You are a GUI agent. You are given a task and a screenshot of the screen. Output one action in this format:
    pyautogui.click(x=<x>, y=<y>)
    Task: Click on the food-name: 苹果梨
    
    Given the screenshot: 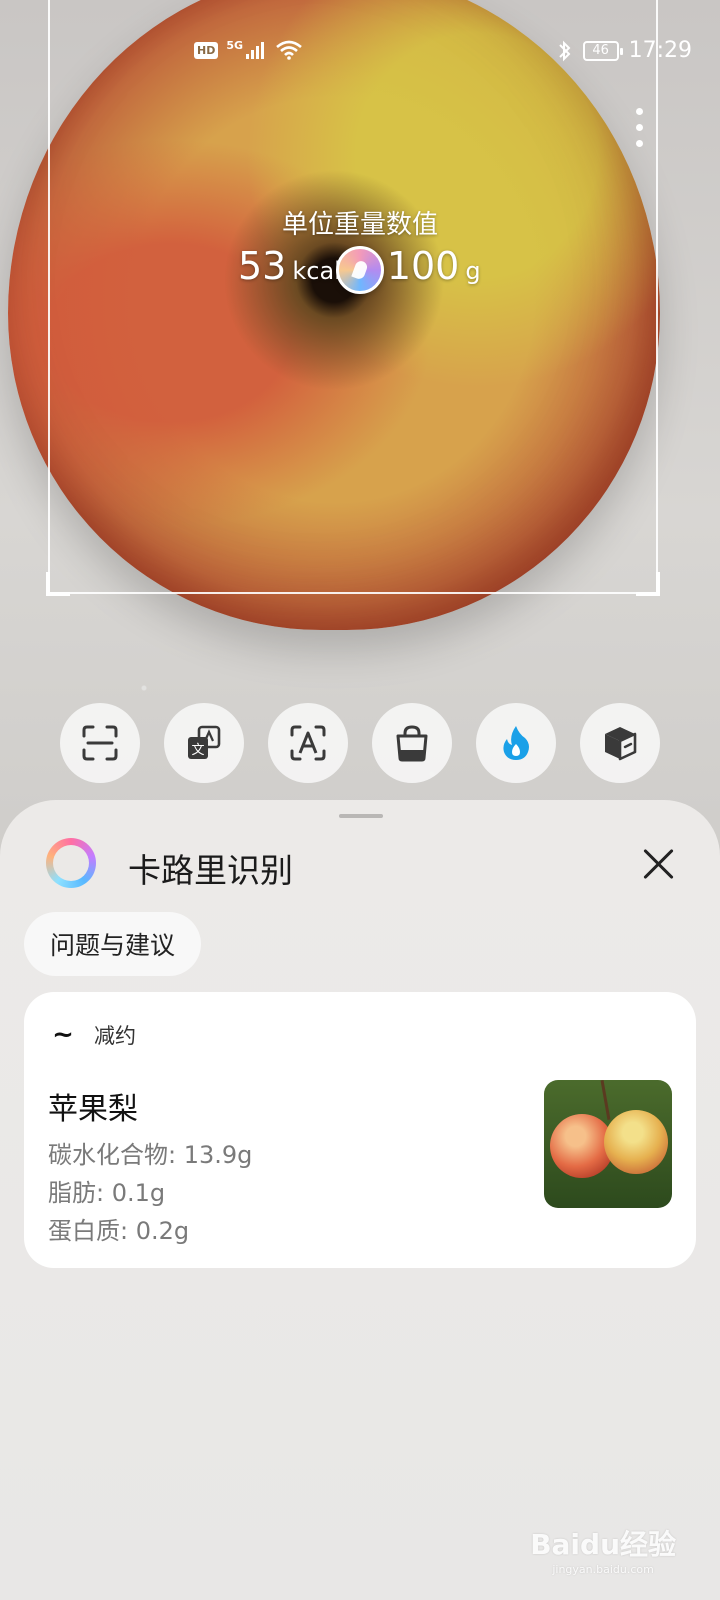 What is the action you would take?
    pyautogui.click(x=93, y=1109)
    